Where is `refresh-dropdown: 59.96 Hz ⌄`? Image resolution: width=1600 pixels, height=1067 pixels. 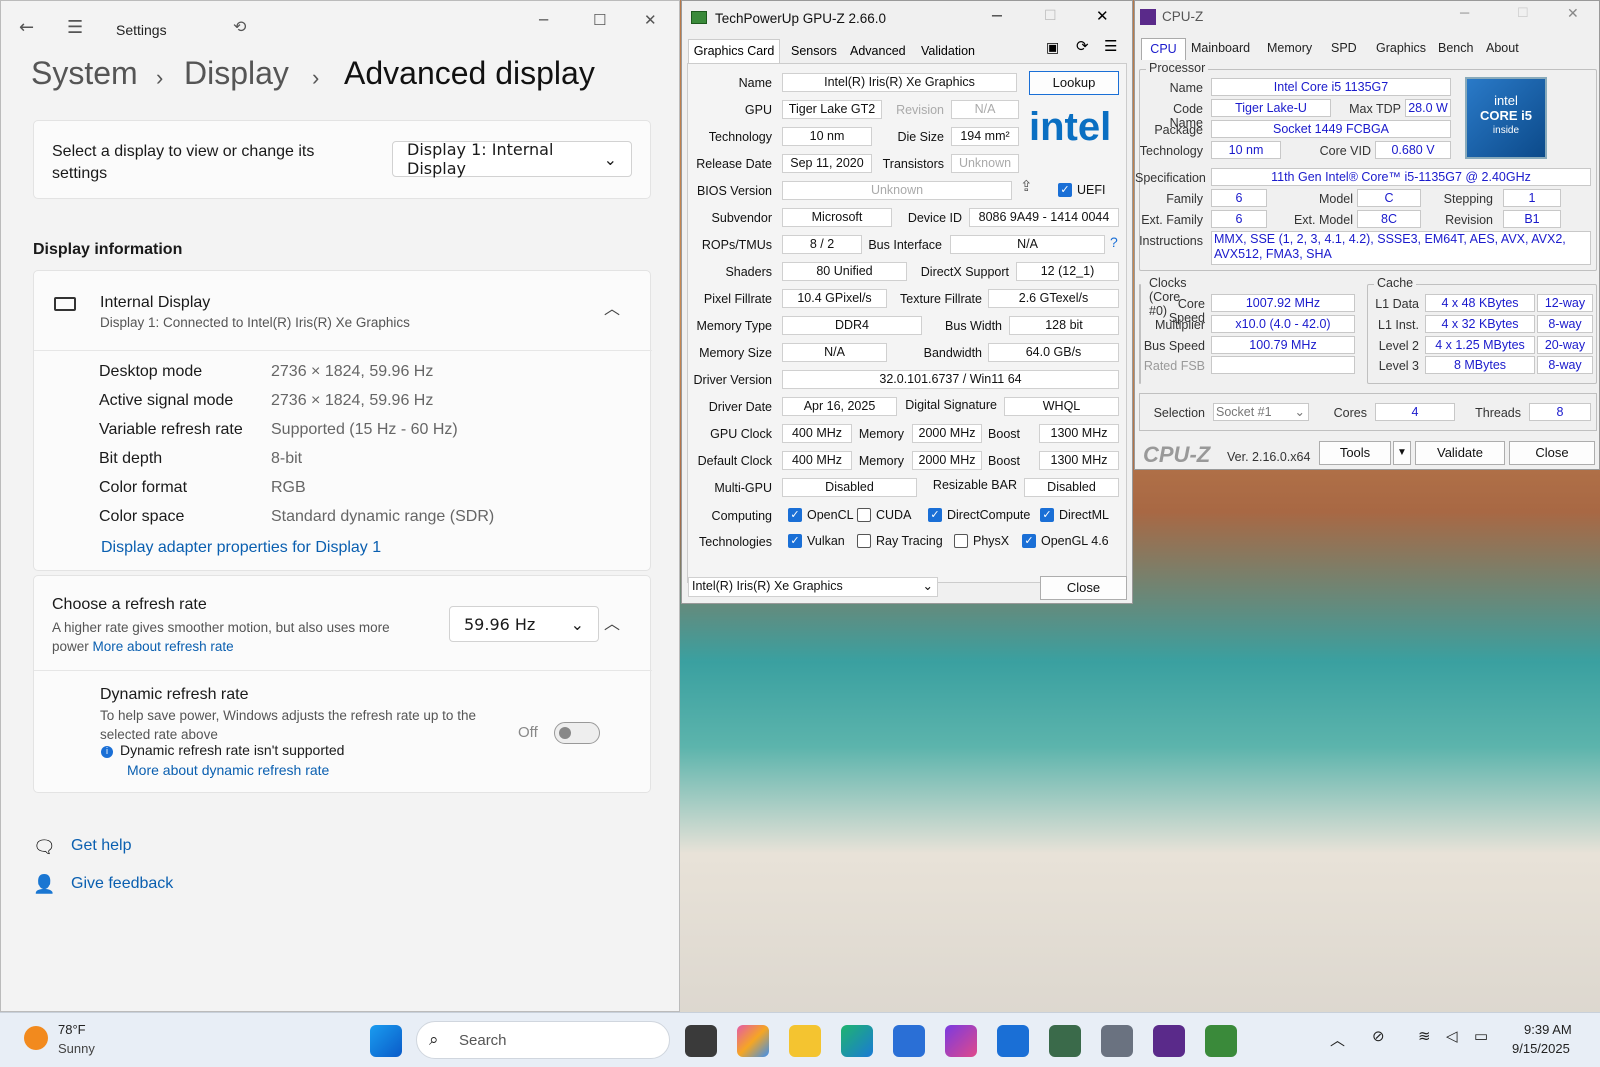
refresh-dropdown: 59.96 Hz ⌄ is located at coordinates (524, 624).